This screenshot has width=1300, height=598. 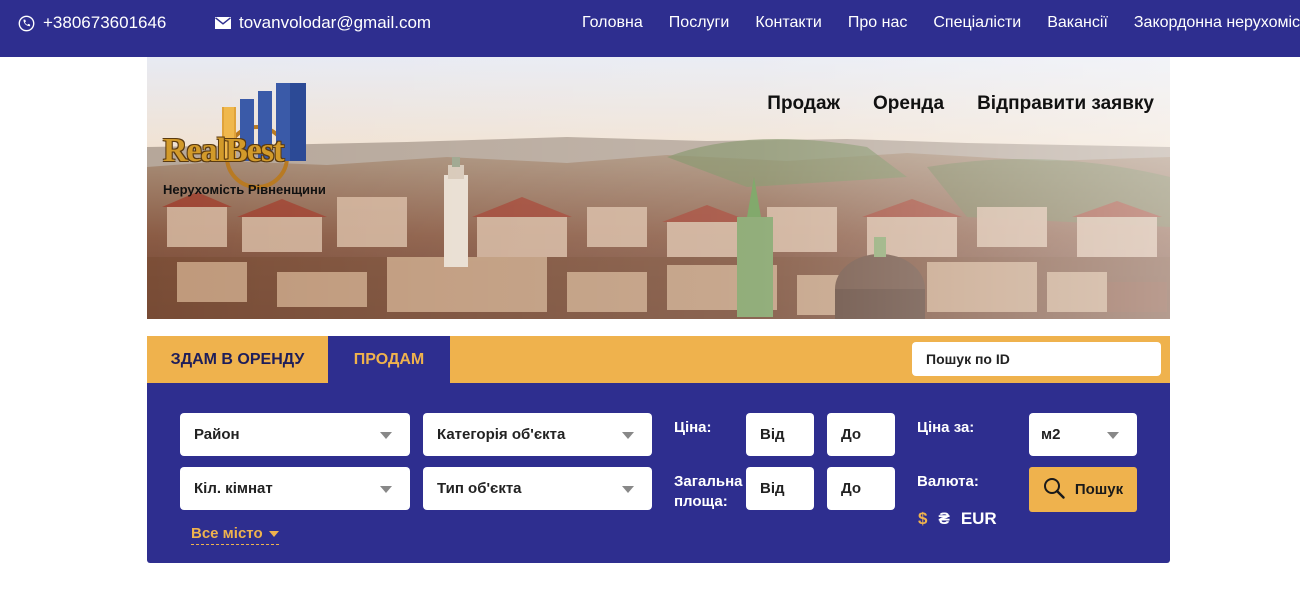 I want to click on email-address: tovanvolodar@gmail.com, so click(x=335, y=23).